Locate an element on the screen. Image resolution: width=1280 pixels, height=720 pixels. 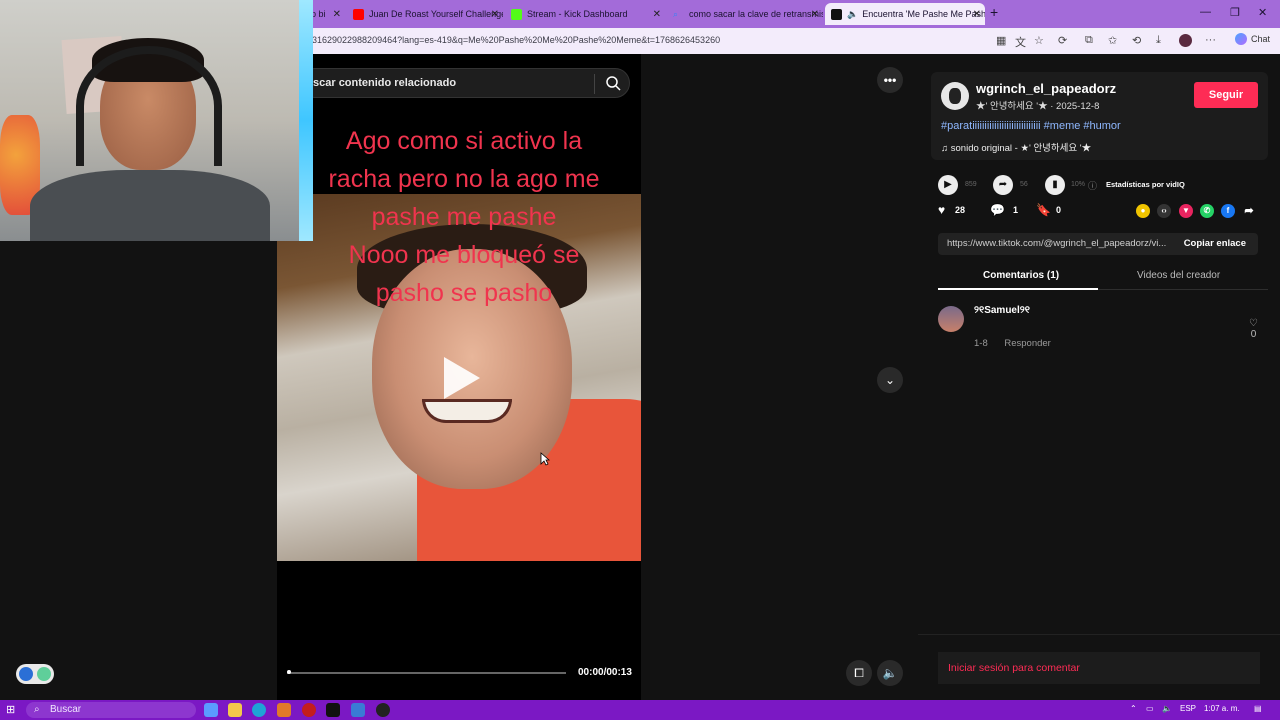
related-search-bar: scar contenido relacionado is located at coordinates (465, 83).